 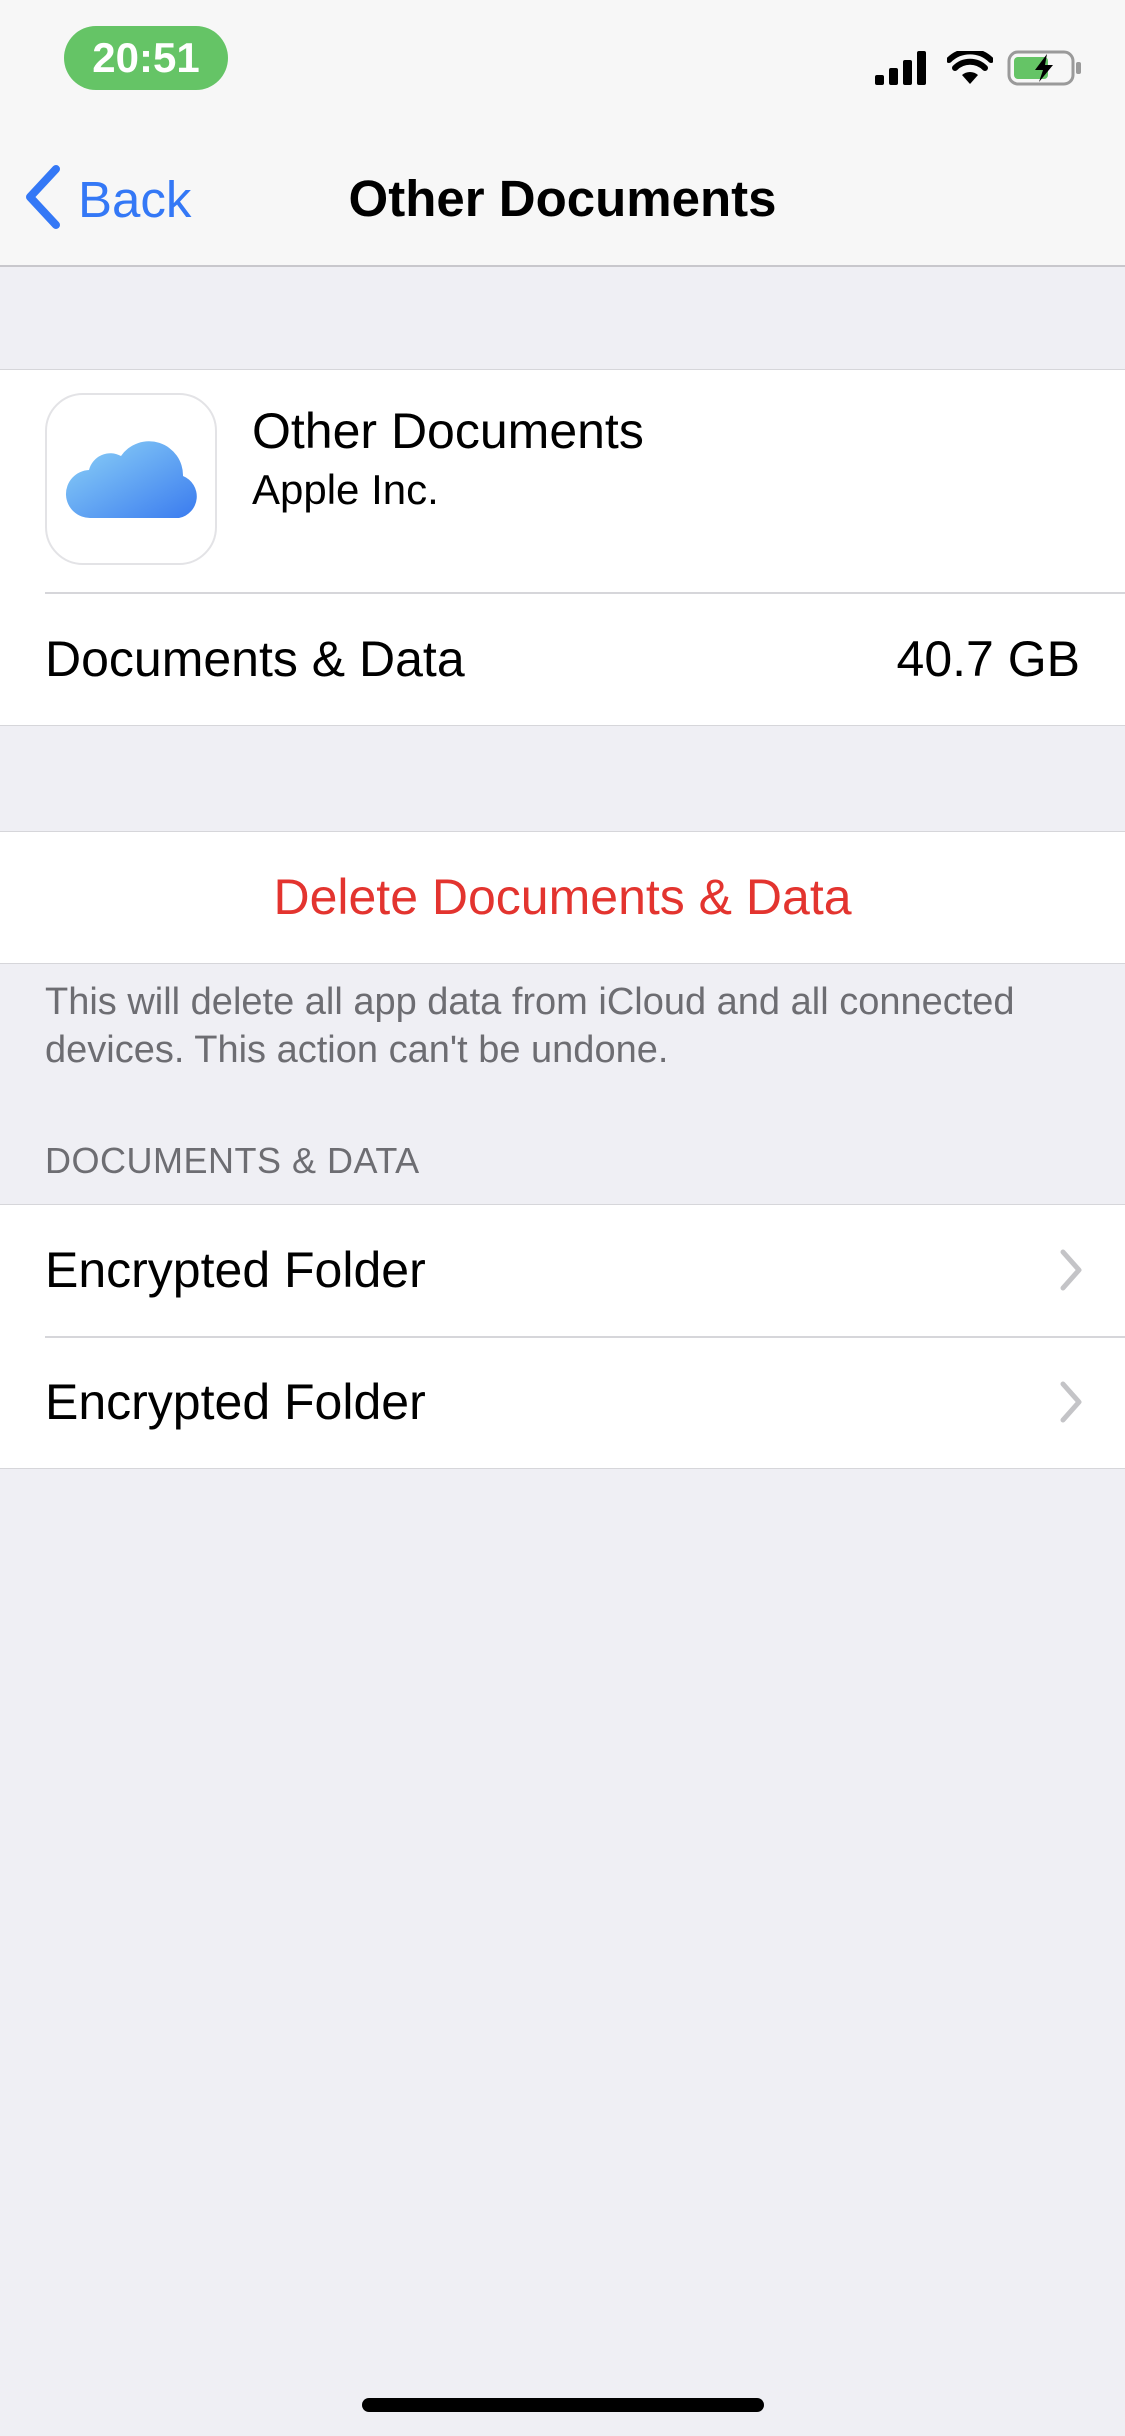 I want to click on section-header: DOCUMENTS & DATA, so click(x=232, y=1160).